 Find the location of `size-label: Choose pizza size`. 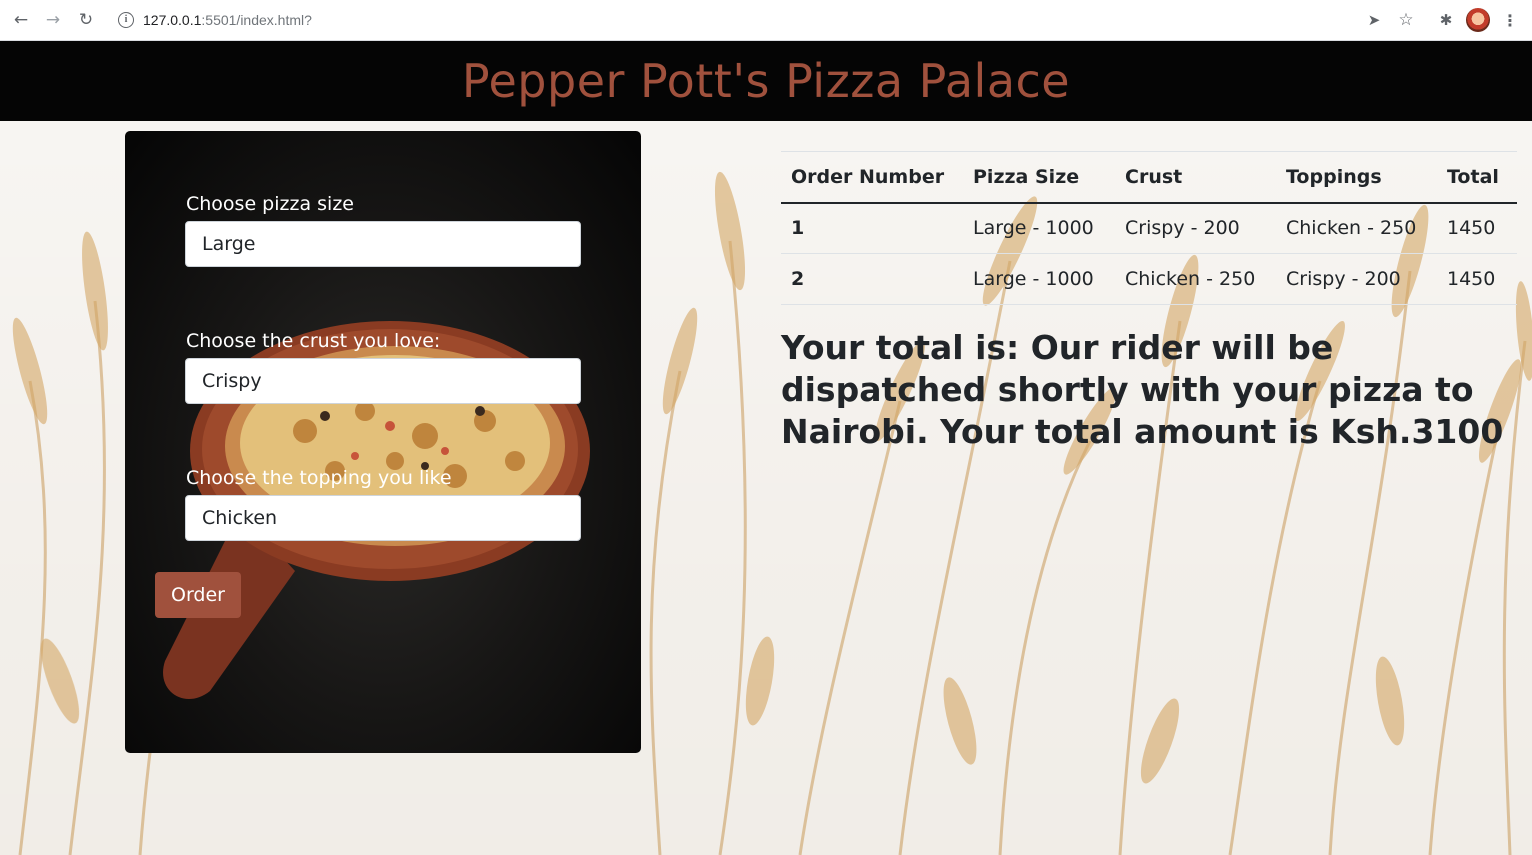

size-label: Choose pizza size is located at coordinates (270, 204).